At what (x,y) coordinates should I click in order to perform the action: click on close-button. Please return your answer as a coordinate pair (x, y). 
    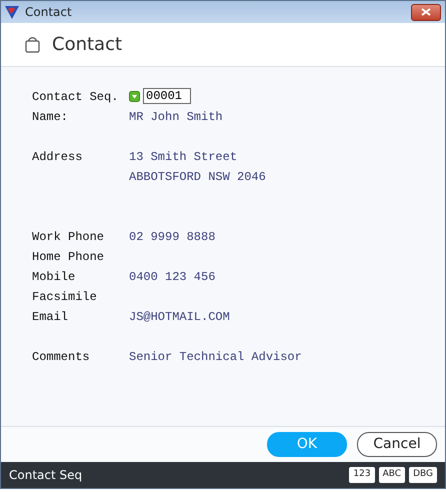
    Looking at the image, I should click on (426, 12).